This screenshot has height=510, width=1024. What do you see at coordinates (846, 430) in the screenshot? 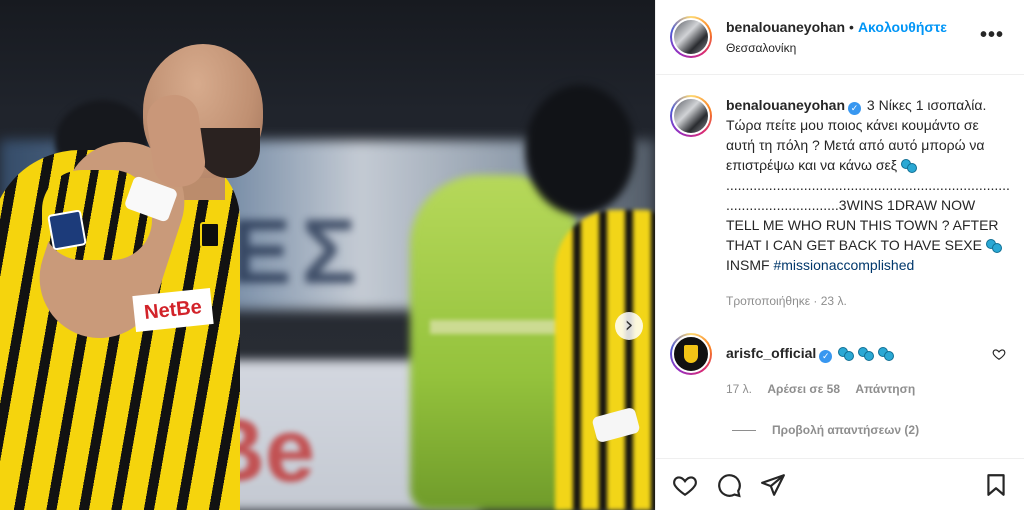
I see `view-replies-label: Προβολή απαντήσεων (2)` at bounding box center [846, 430].